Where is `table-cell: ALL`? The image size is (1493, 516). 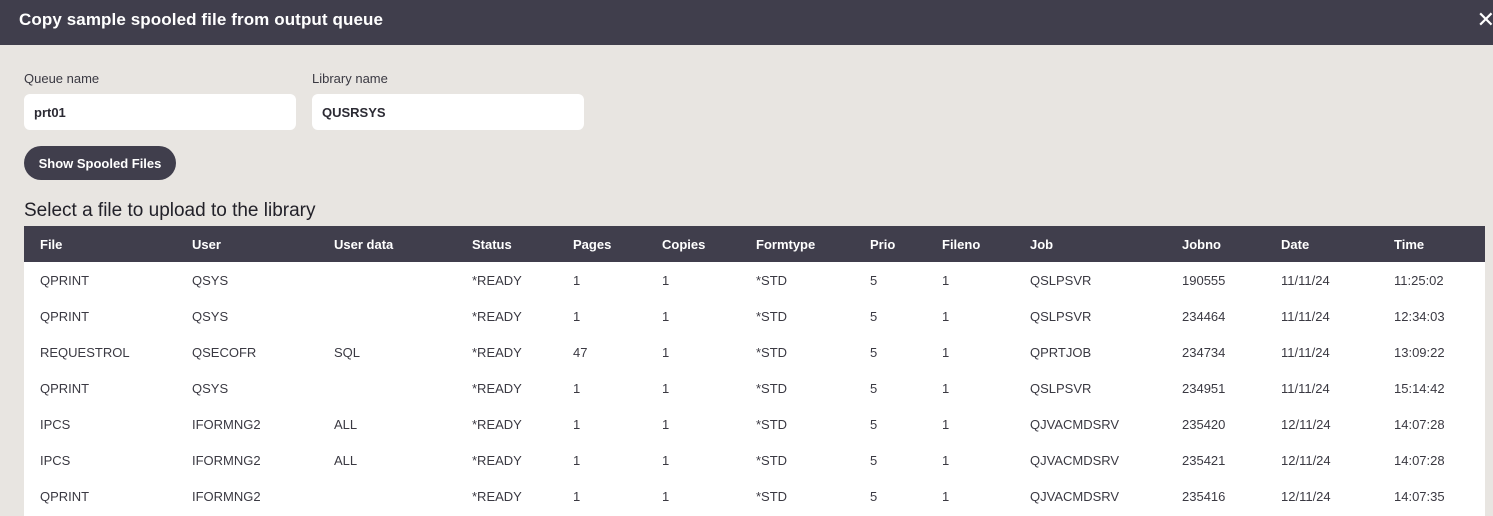 table-cell: ALL is located at coordinates (346, 460).